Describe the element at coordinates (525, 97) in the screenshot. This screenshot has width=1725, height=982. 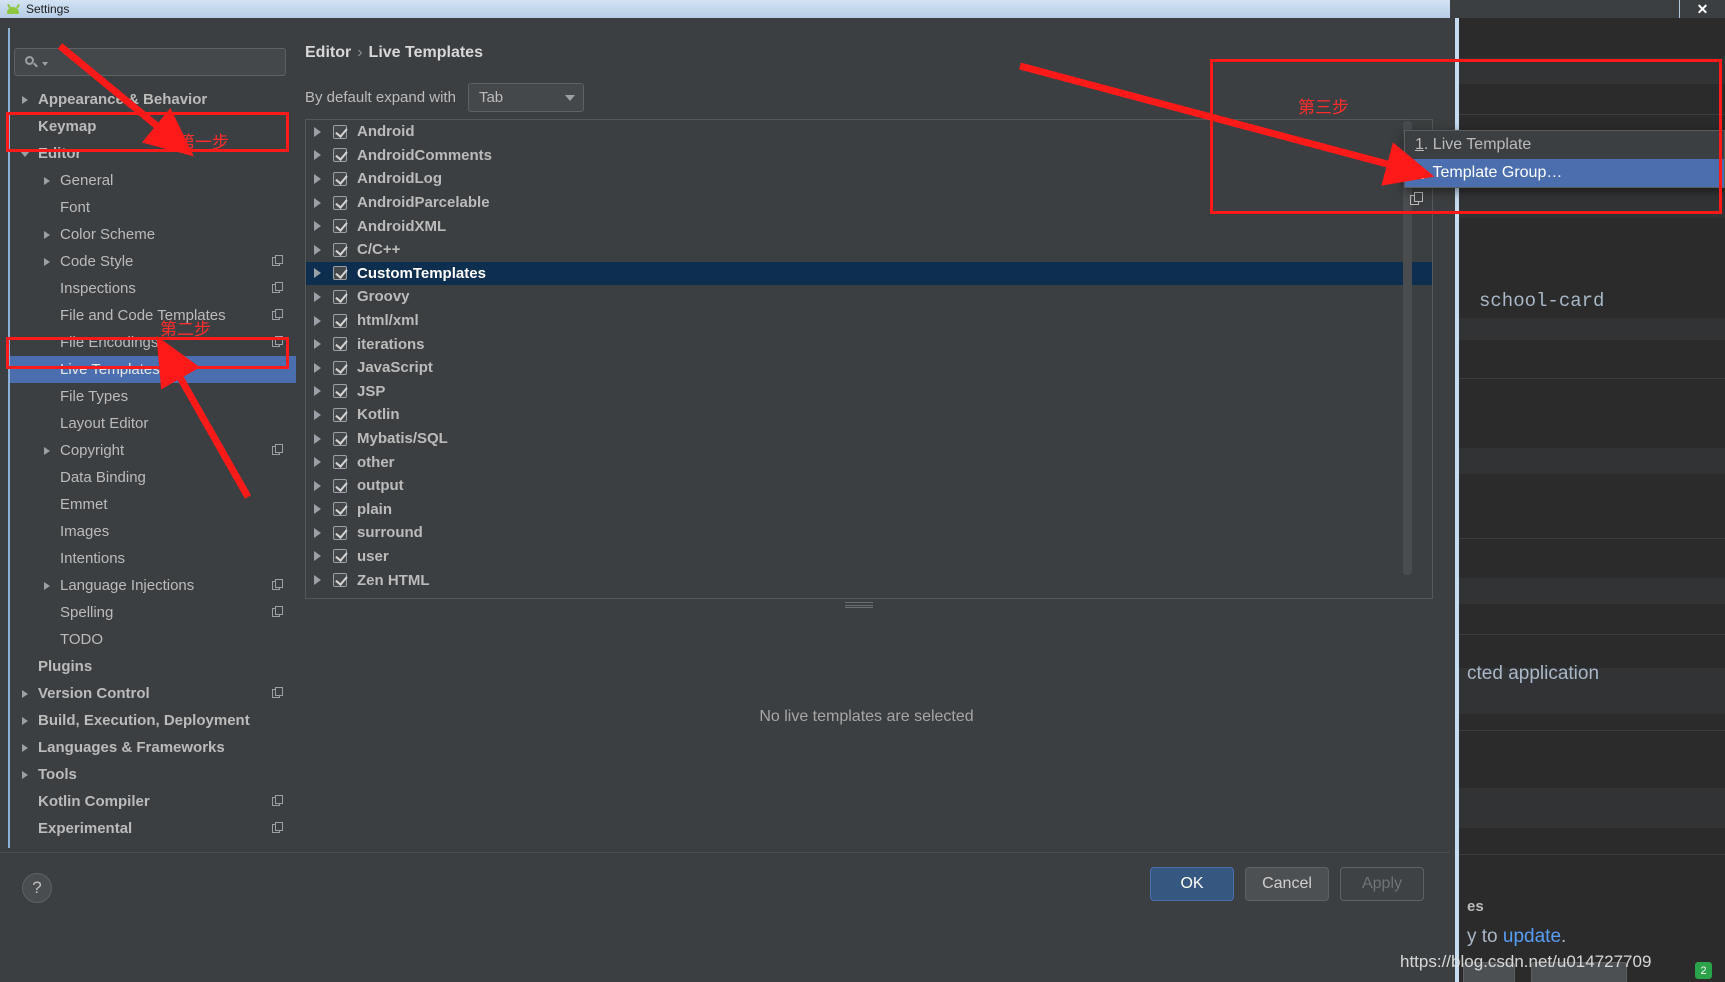
I see `expand-with-select: Tab` at that location.